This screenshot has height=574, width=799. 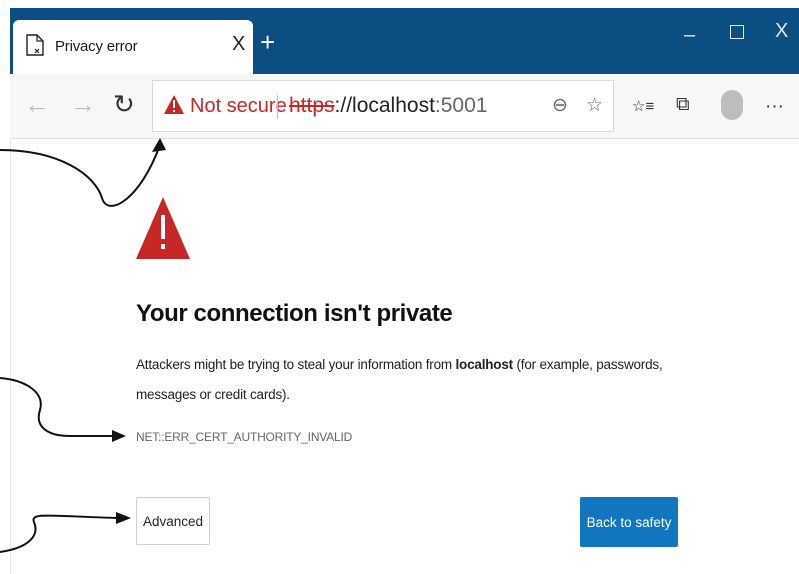 I want to click on arrow-to-advanced, so click(x=58, y=533).